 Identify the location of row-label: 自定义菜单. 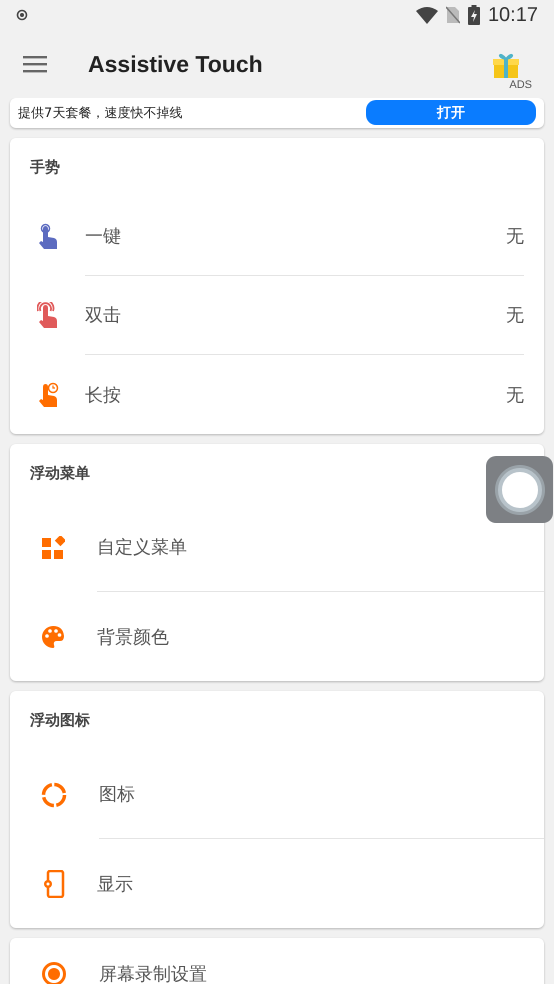
(142, 547).